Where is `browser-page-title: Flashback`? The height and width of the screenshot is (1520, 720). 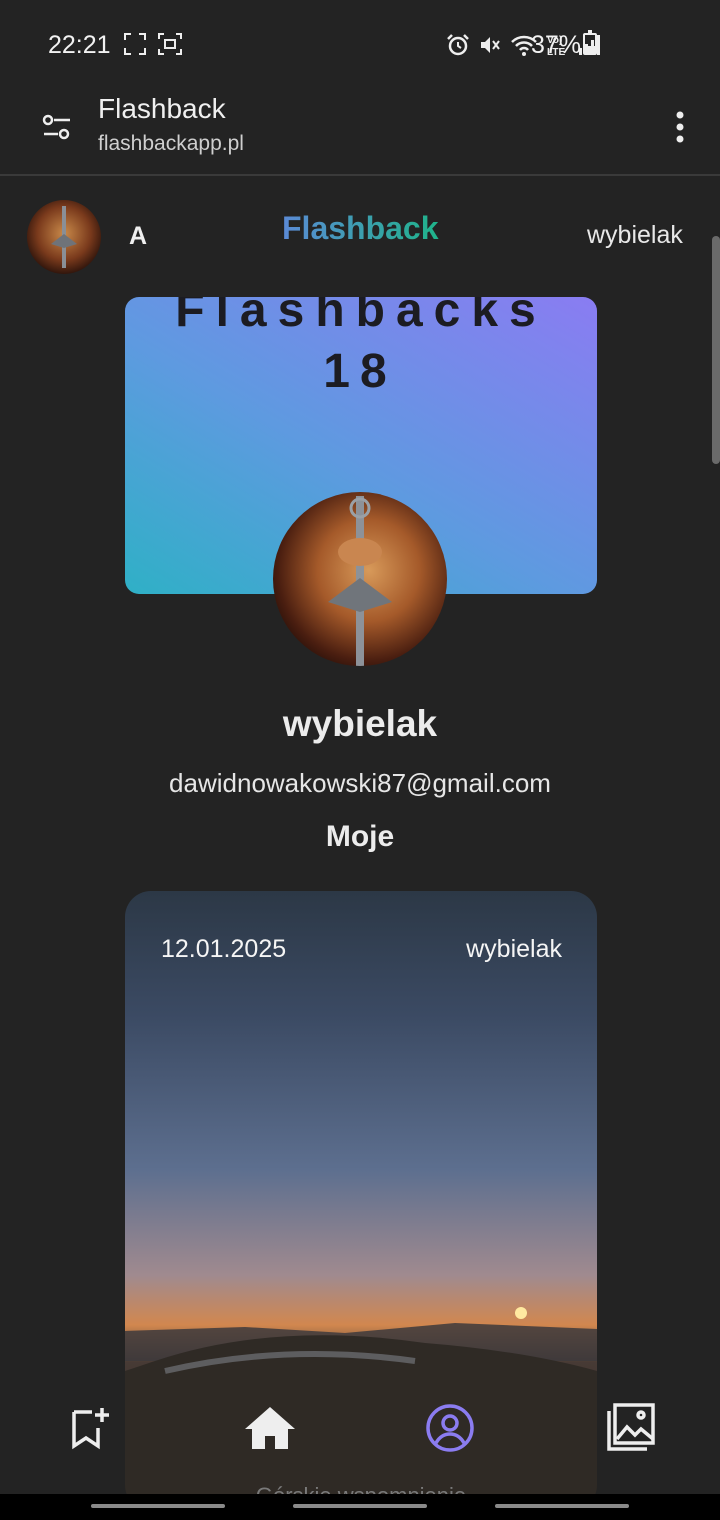
browser-page-title: Flashback is located at coordinates (162, 108).